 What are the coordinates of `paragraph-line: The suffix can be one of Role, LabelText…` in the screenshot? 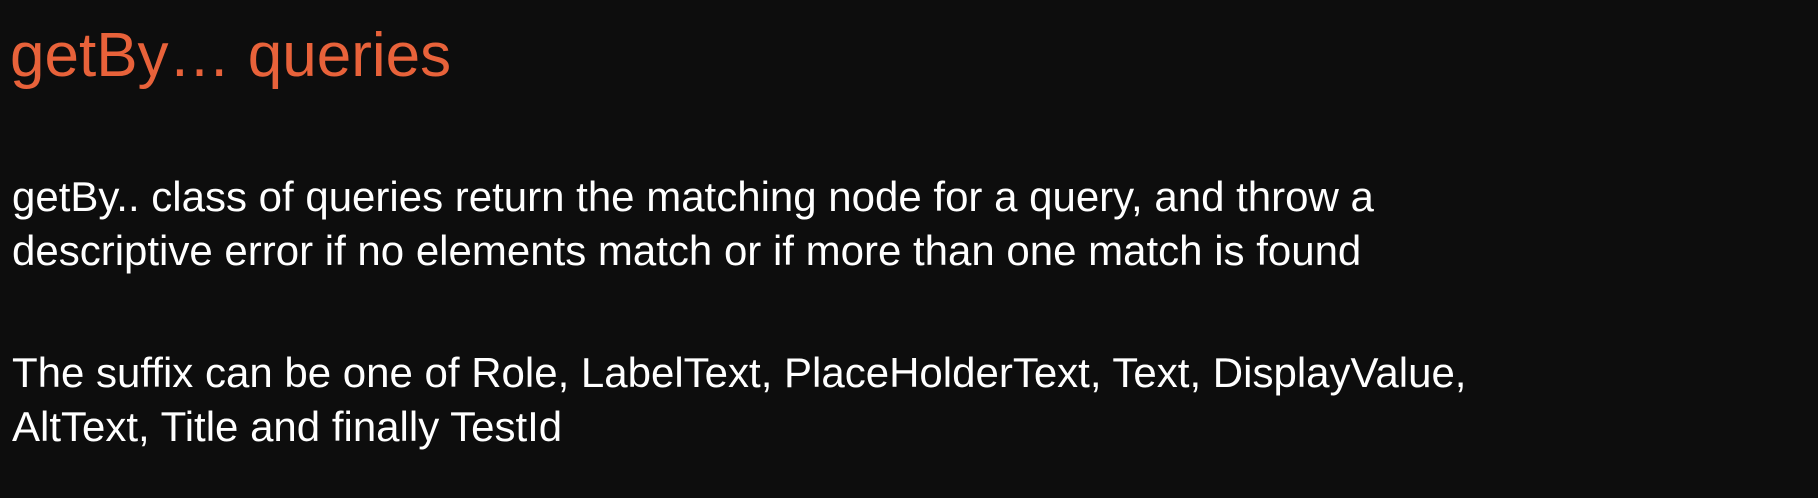 It's located at (739, 372).